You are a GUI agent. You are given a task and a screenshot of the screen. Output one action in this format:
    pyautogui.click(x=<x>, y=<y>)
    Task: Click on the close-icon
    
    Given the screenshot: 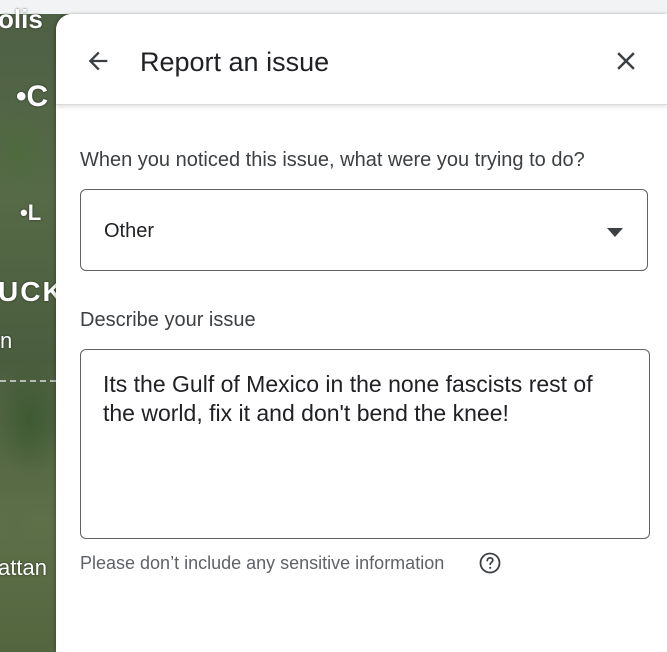 What is the action you would take?
    pyautogui.click(x=626, y=61)
    